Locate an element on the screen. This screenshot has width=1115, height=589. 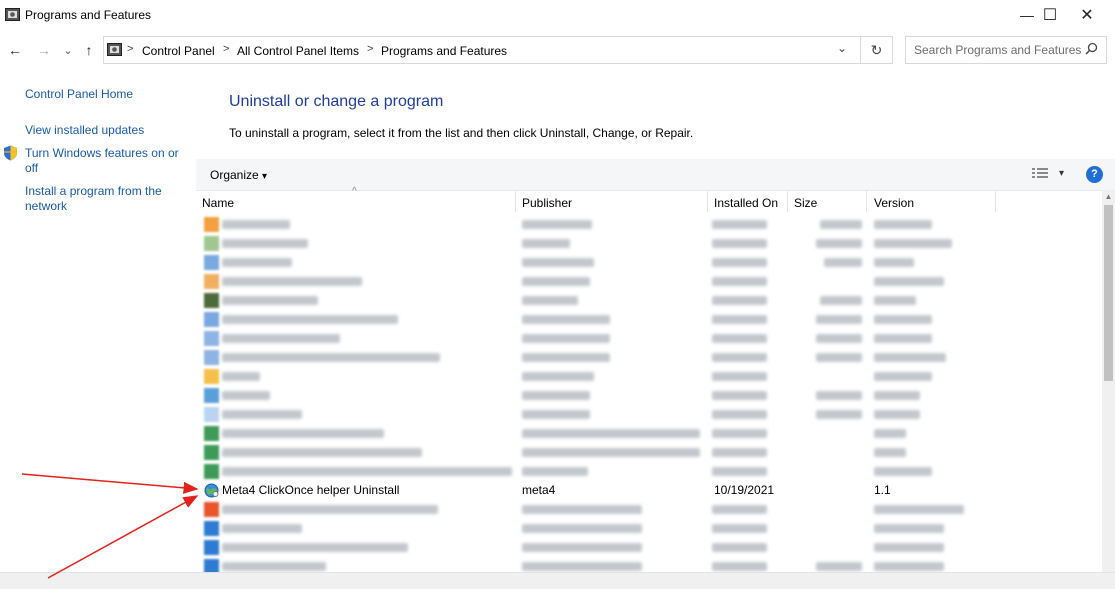
command-toolbar: Organize ▾ ▾ ? is located at coordinates (655, 175).